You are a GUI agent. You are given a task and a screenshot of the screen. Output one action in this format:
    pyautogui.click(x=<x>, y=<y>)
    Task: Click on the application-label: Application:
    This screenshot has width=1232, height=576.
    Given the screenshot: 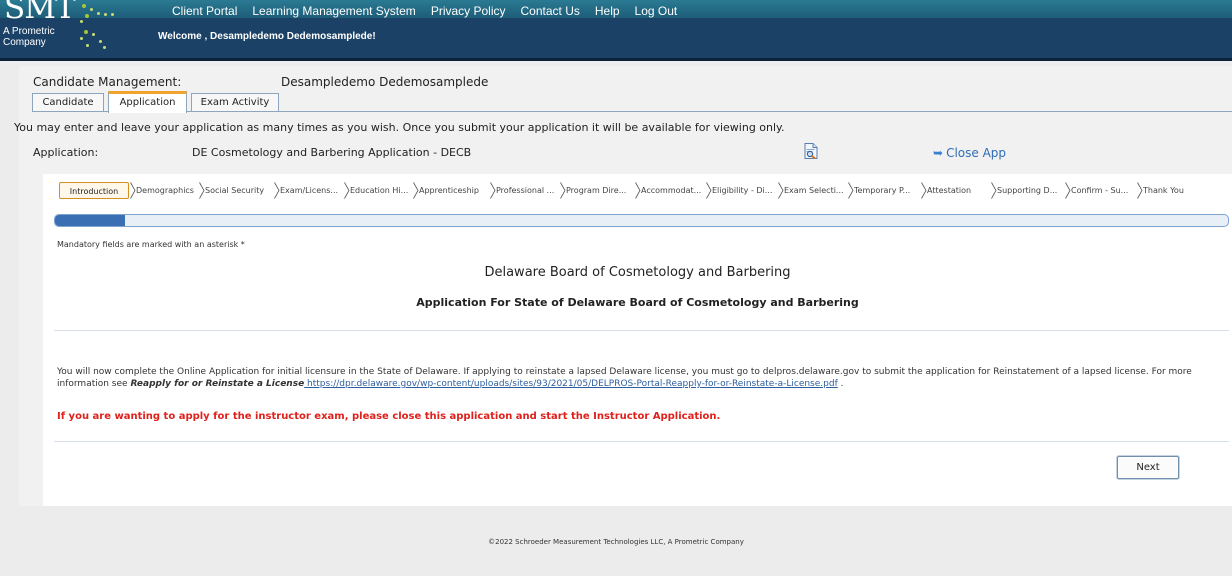 What is the action you would take?
    pyautogui.click(x=66, y=152)
    